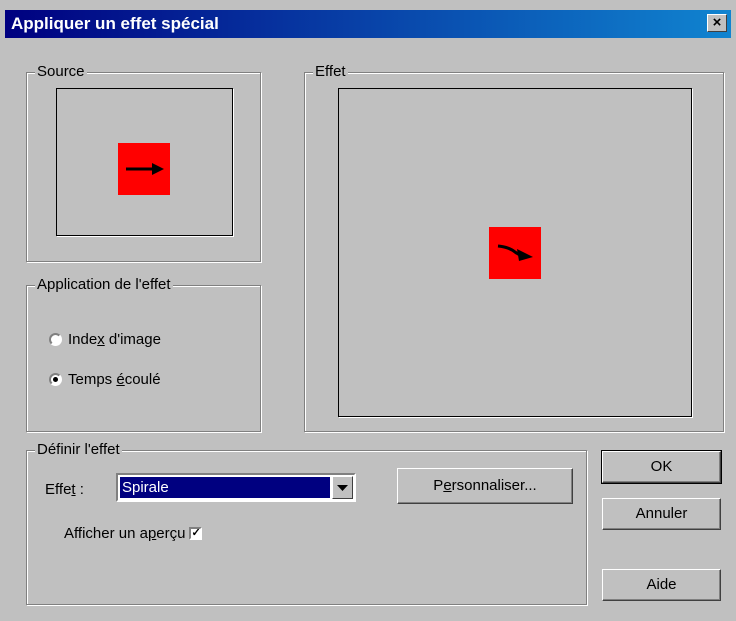 This screenshot has height=621, width=736. I want to click on title-bar: Appliquer un effet spécial ×, so click(368, 24).